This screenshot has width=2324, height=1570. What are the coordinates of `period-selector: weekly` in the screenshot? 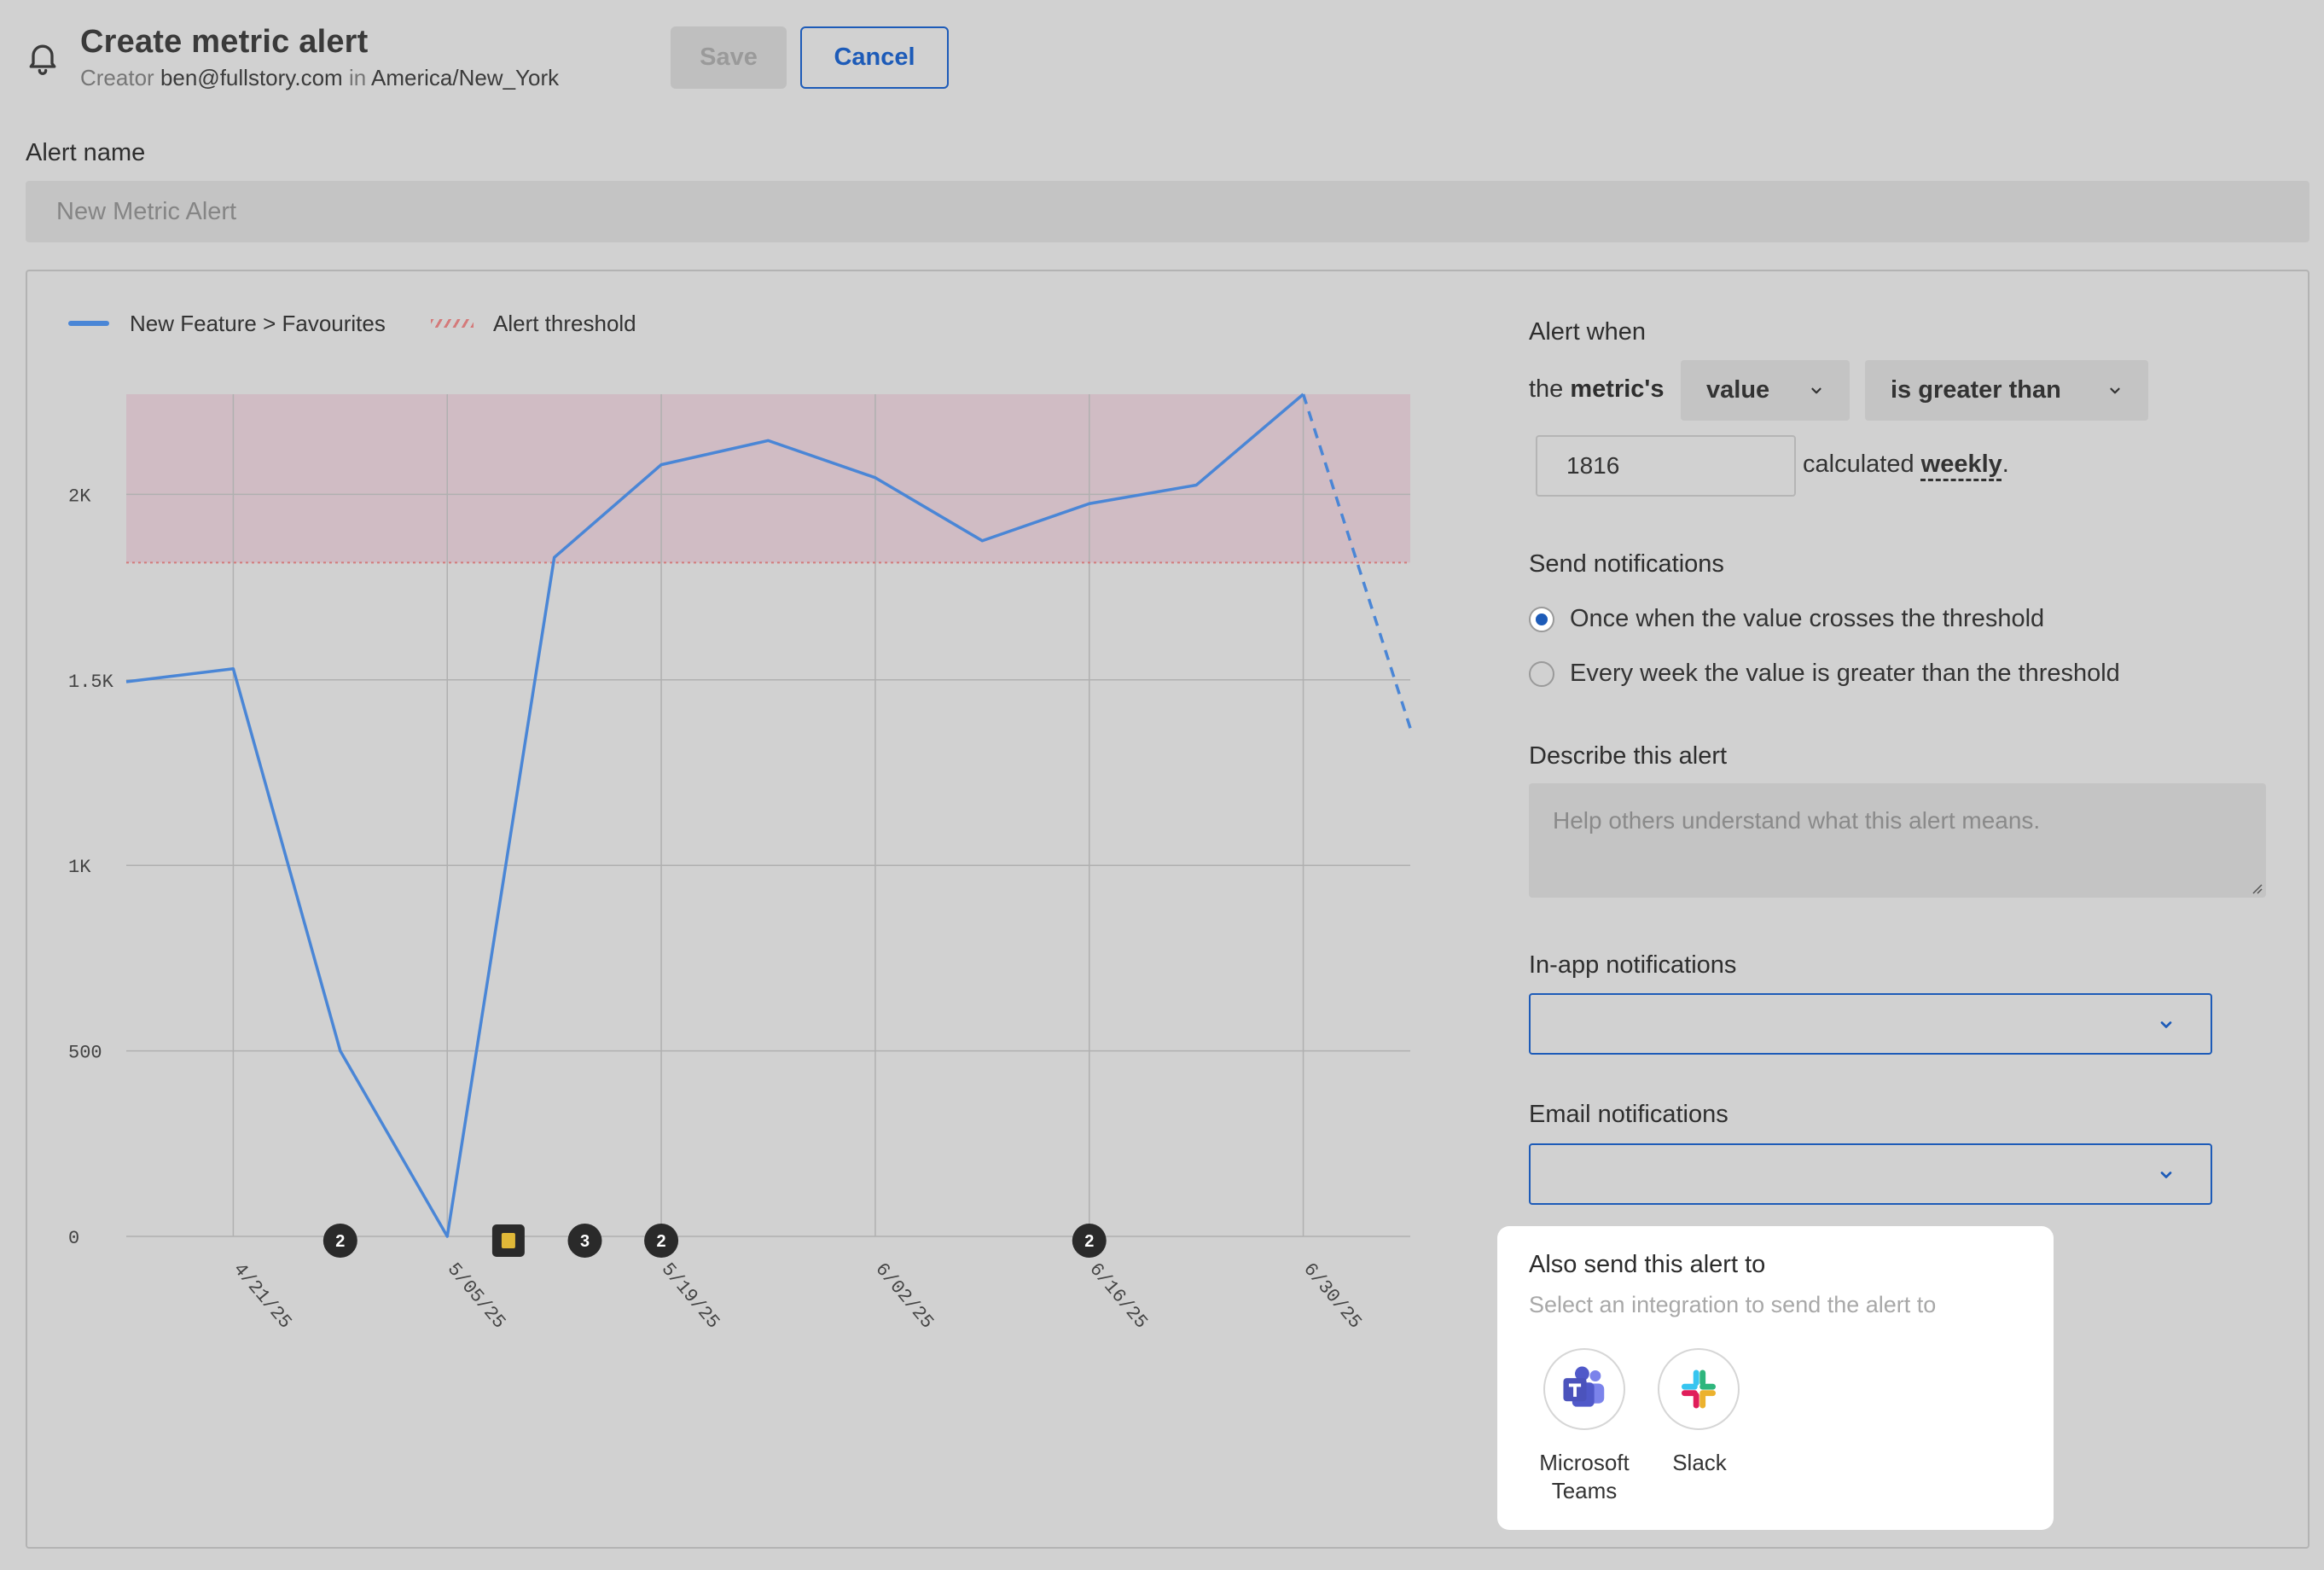 It's located at (1961, 464).